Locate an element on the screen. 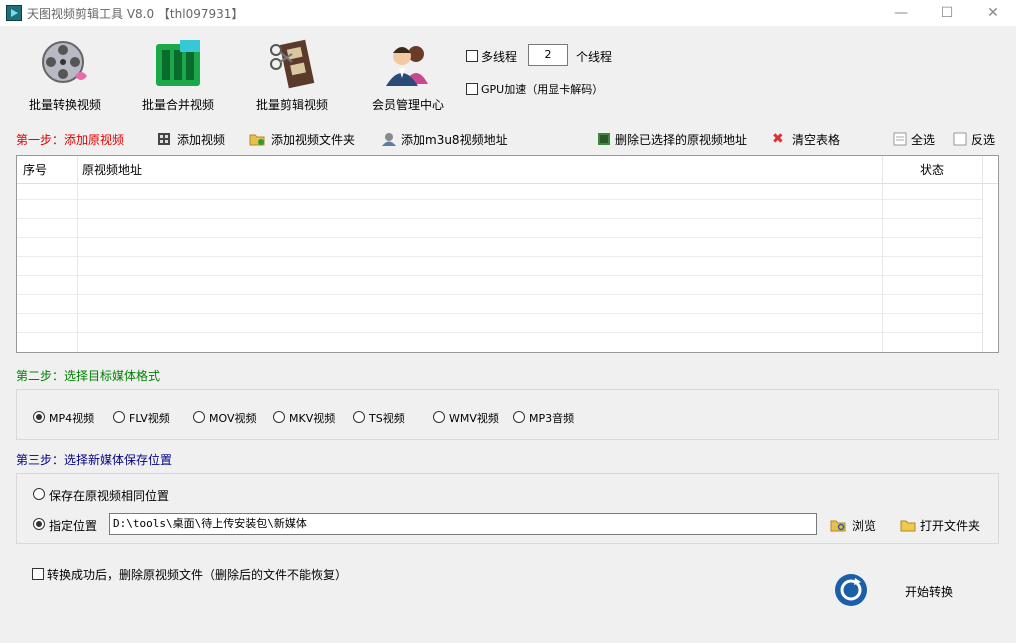 This screenshot has height=643, width=1016. folder-search-icon is located at coordinates (838, 526).